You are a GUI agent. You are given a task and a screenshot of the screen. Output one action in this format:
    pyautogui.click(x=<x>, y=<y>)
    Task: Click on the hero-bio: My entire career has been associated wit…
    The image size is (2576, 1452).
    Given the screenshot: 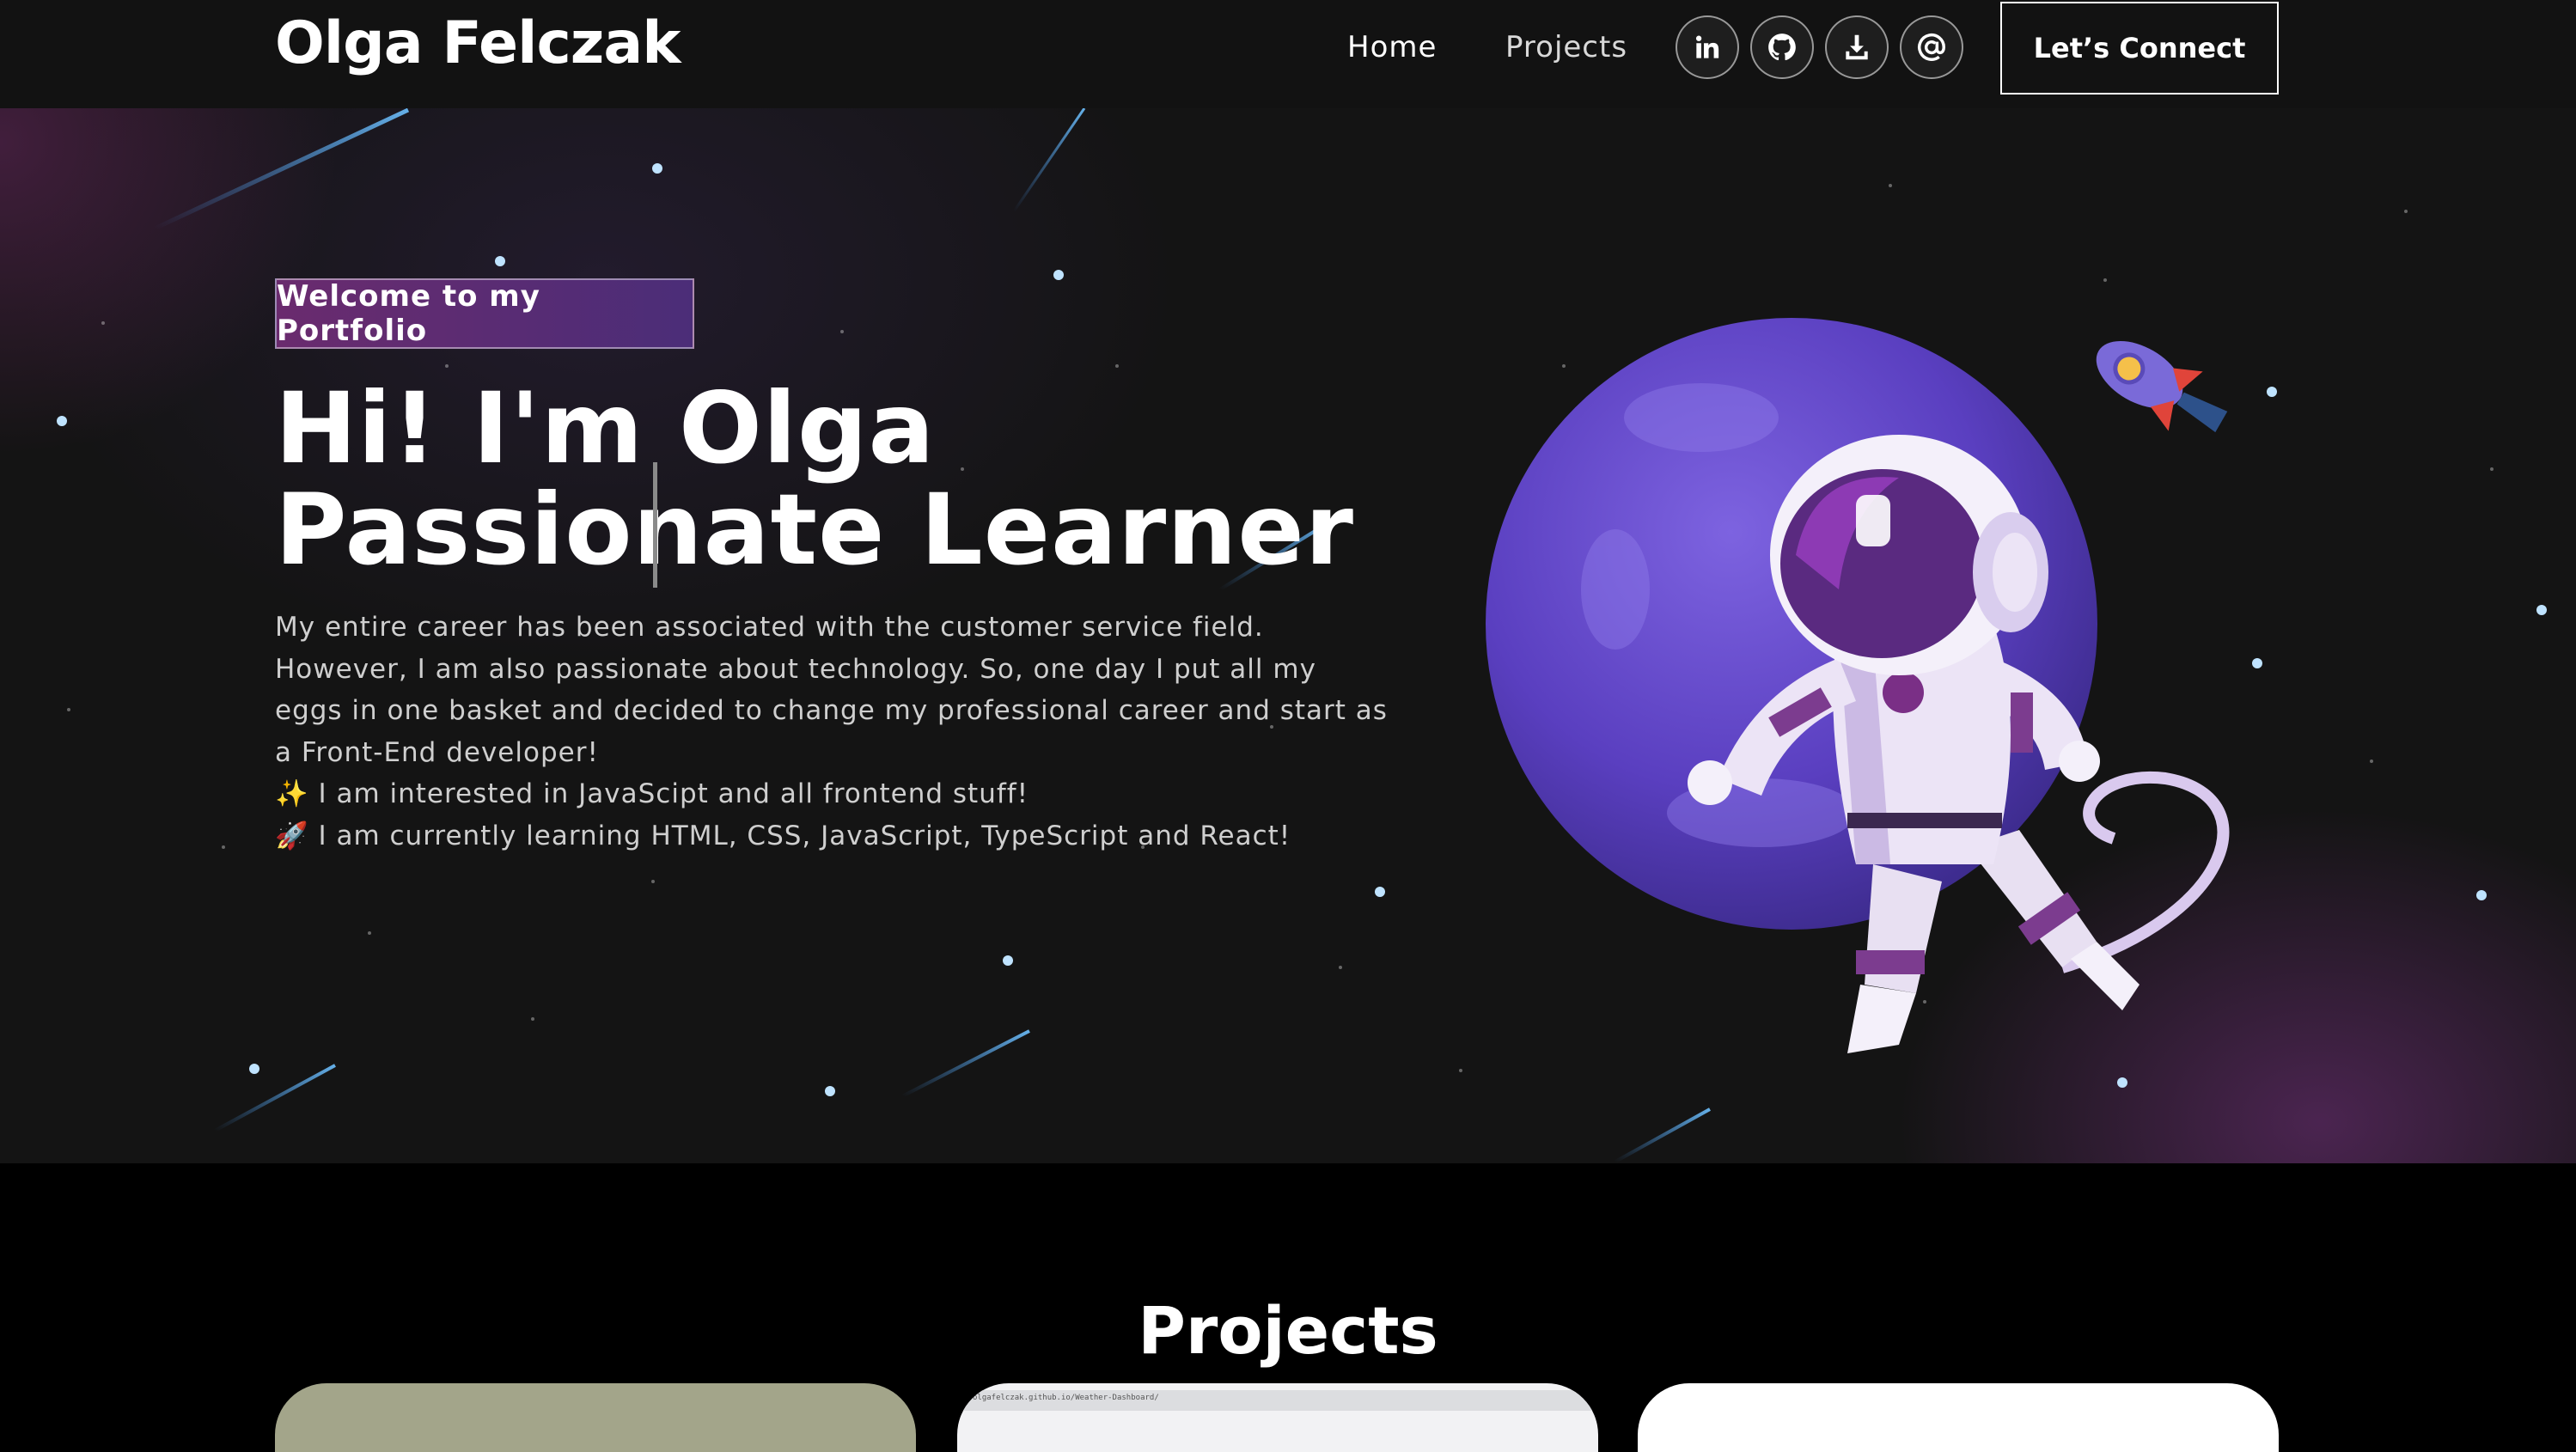 What is the action you would take?
    pyautogui.click(x=833, y=732)
    